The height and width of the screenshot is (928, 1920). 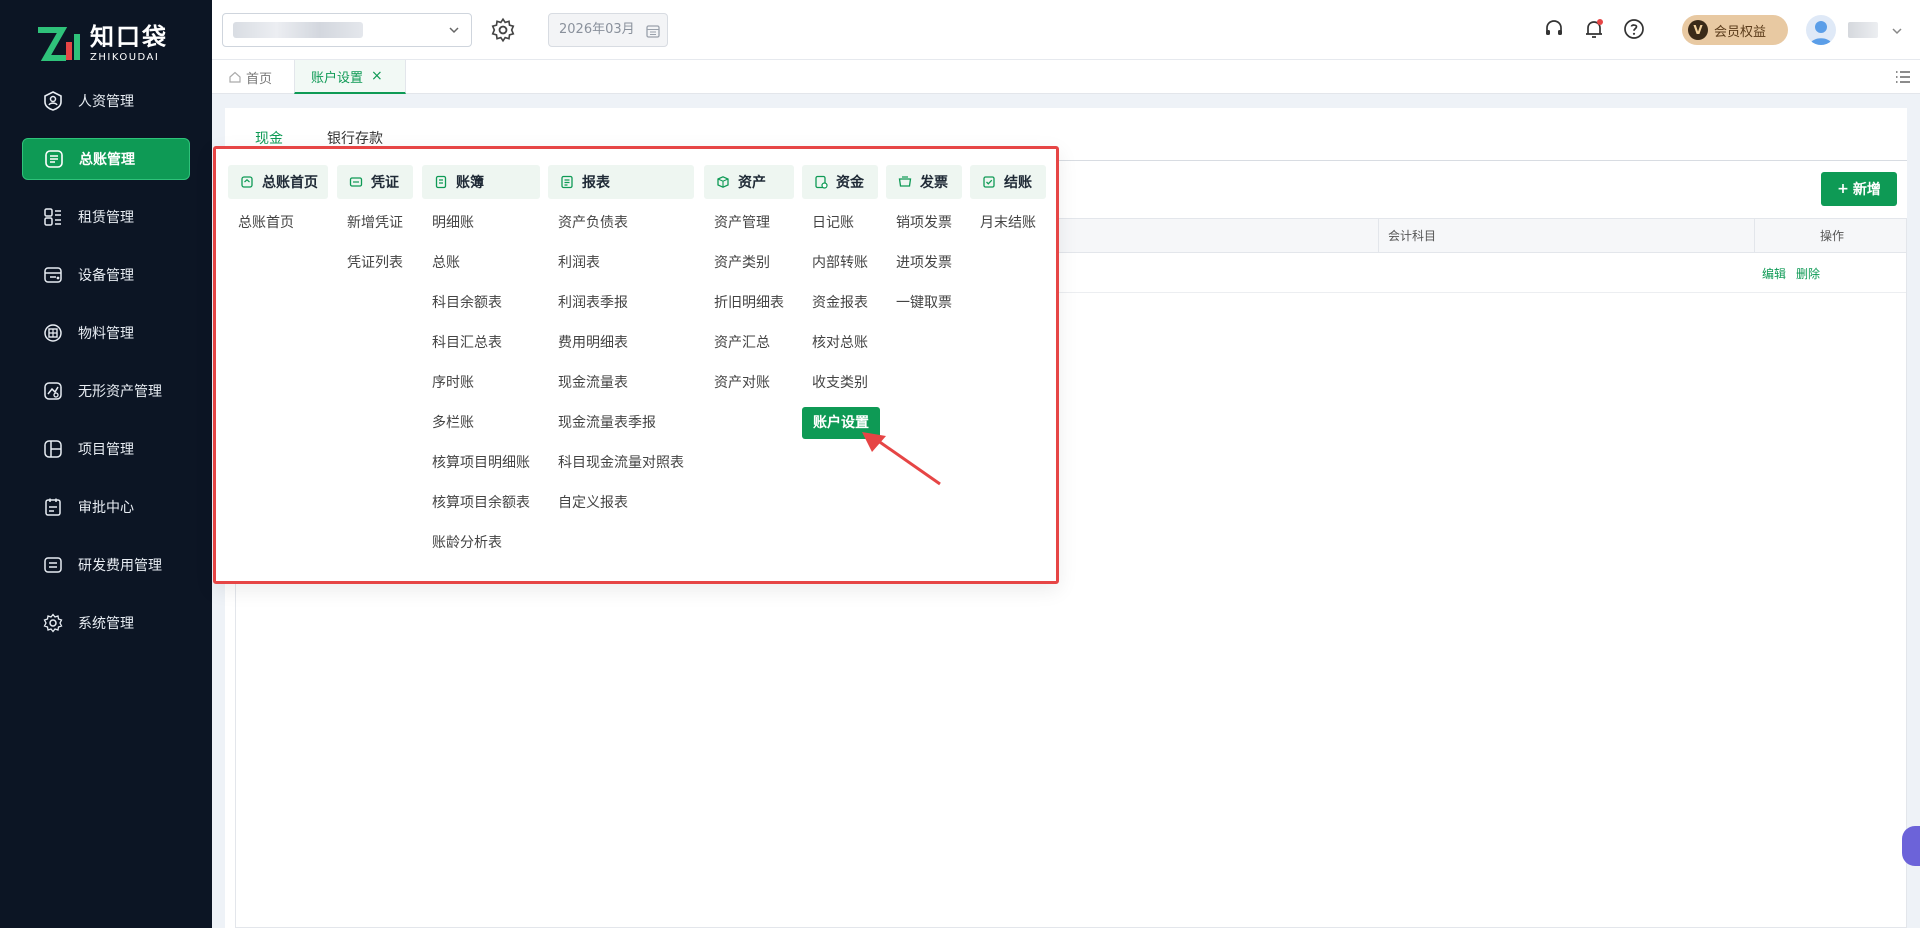 I want to click on sidebar-item-system: 系统管理, so click(x=106, y=623).